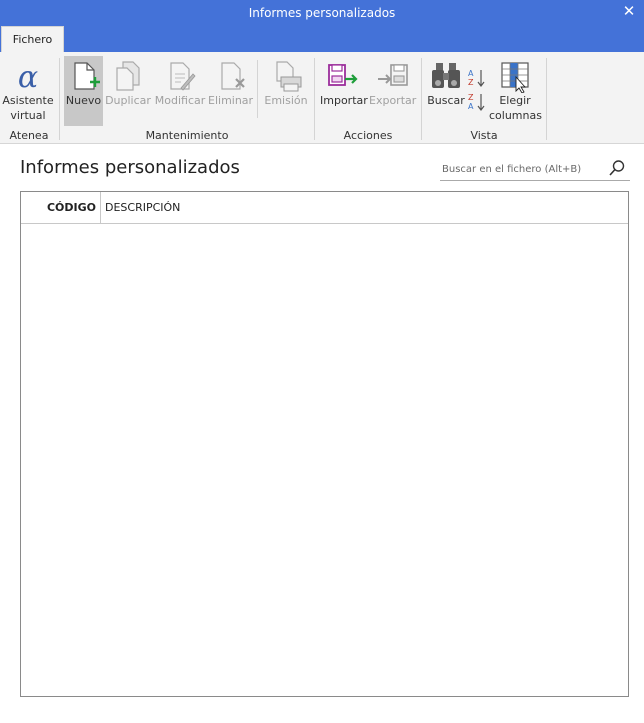  I want to click on emision-button: Emisión, so click(286, 91).